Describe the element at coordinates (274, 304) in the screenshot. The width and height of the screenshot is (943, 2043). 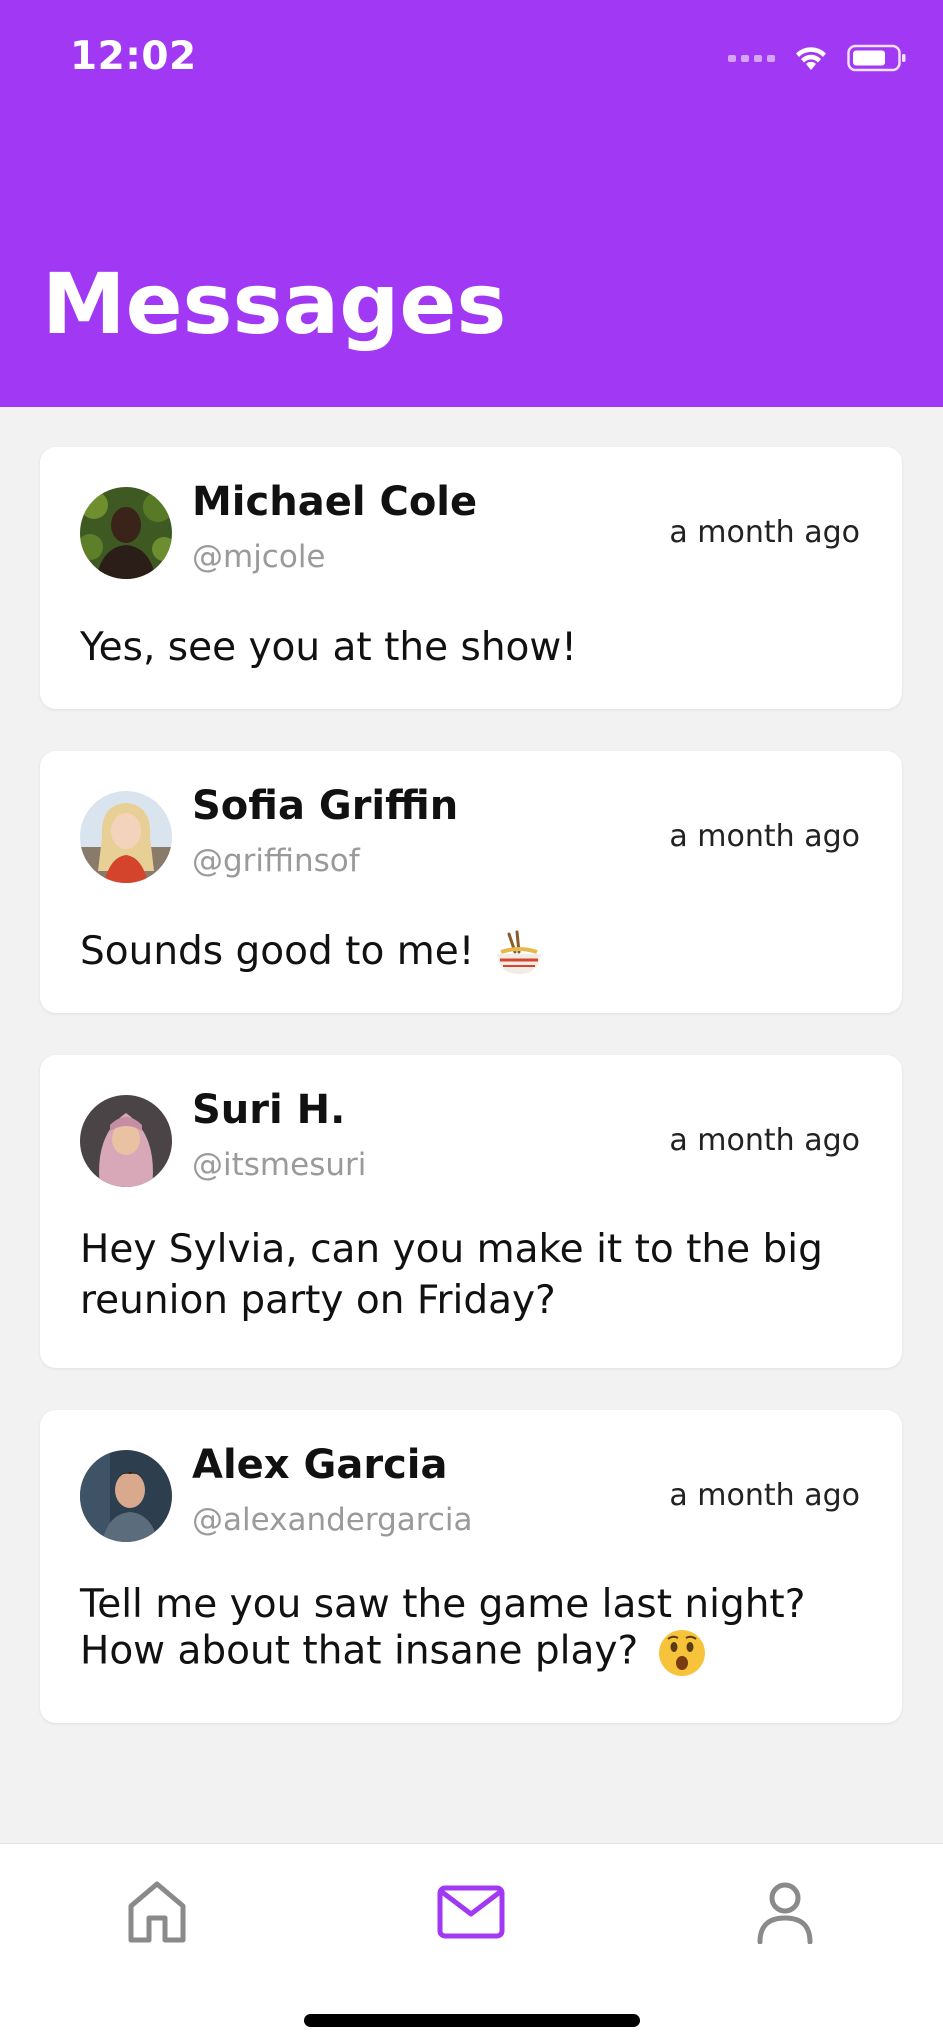
I see `page-title: Messages` at that location.